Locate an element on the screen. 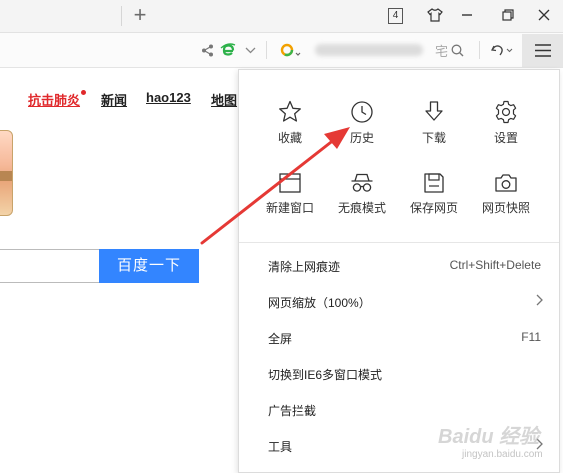  minimize-icon is located at coordinates (467, 15).